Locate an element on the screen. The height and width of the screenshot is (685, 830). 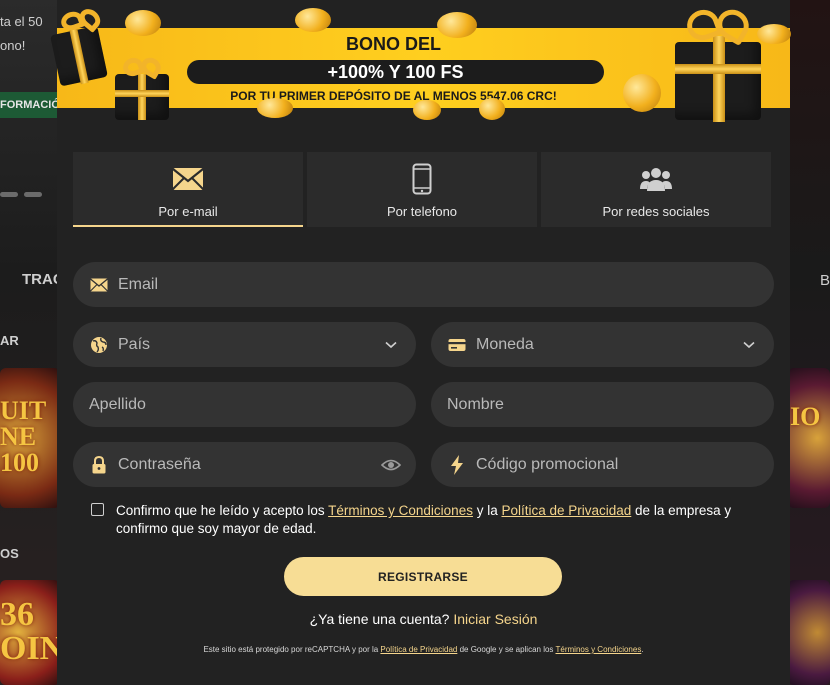
lastname-input is located at coordinates (252, 404).